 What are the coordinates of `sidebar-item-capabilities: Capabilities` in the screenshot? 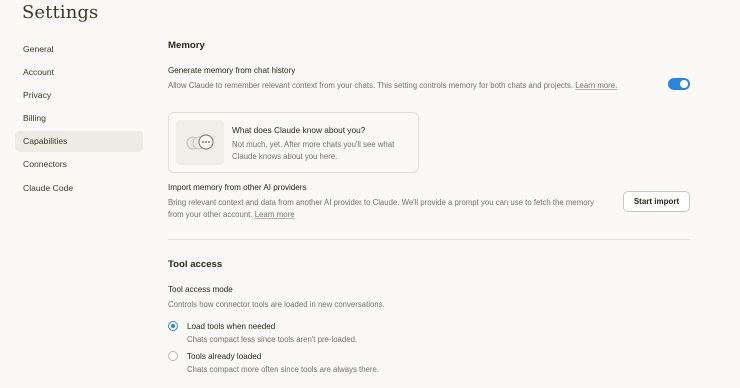 It's located at (79, 141).